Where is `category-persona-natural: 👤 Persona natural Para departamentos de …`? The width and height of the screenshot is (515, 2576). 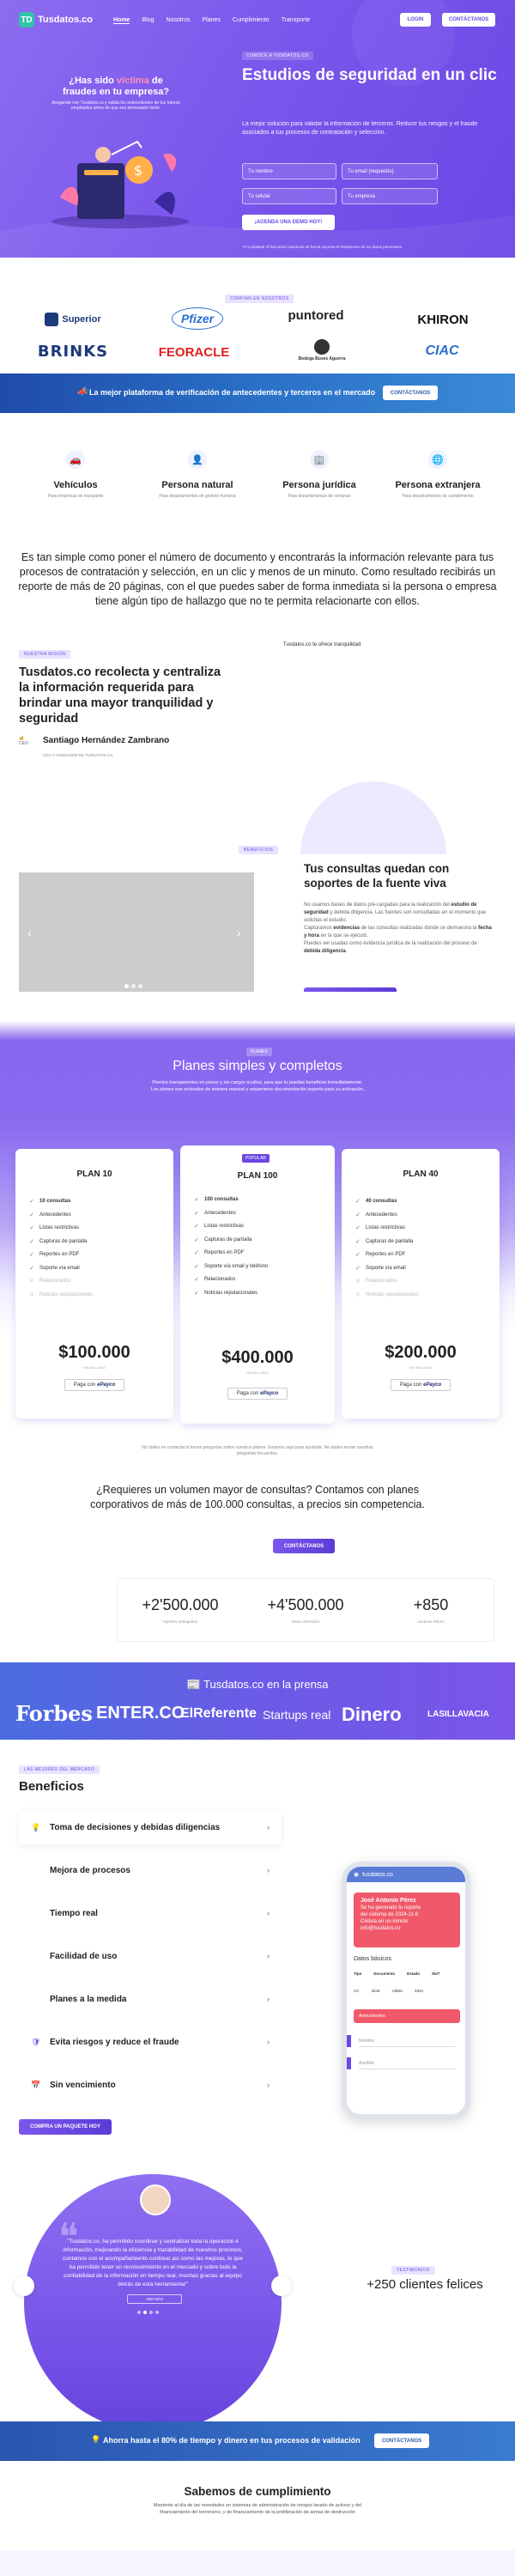
category-persona-natural: 👤 Persona natural Para departamentos de … is located at coordinates (197, 474).